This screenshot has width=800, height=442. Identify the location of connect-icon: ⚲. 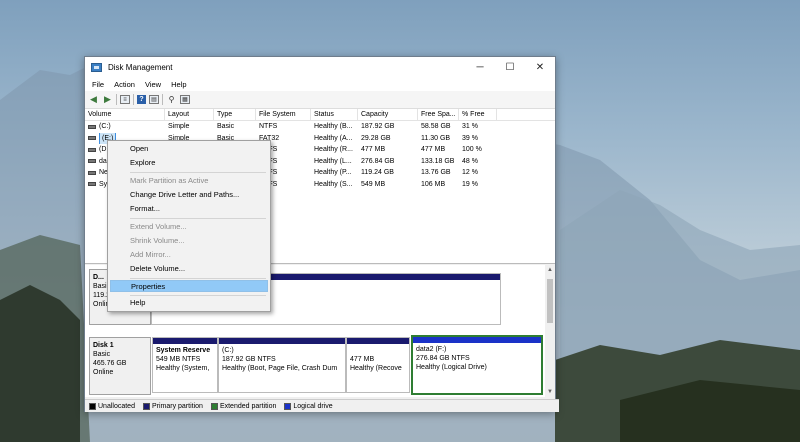
(171, 99).